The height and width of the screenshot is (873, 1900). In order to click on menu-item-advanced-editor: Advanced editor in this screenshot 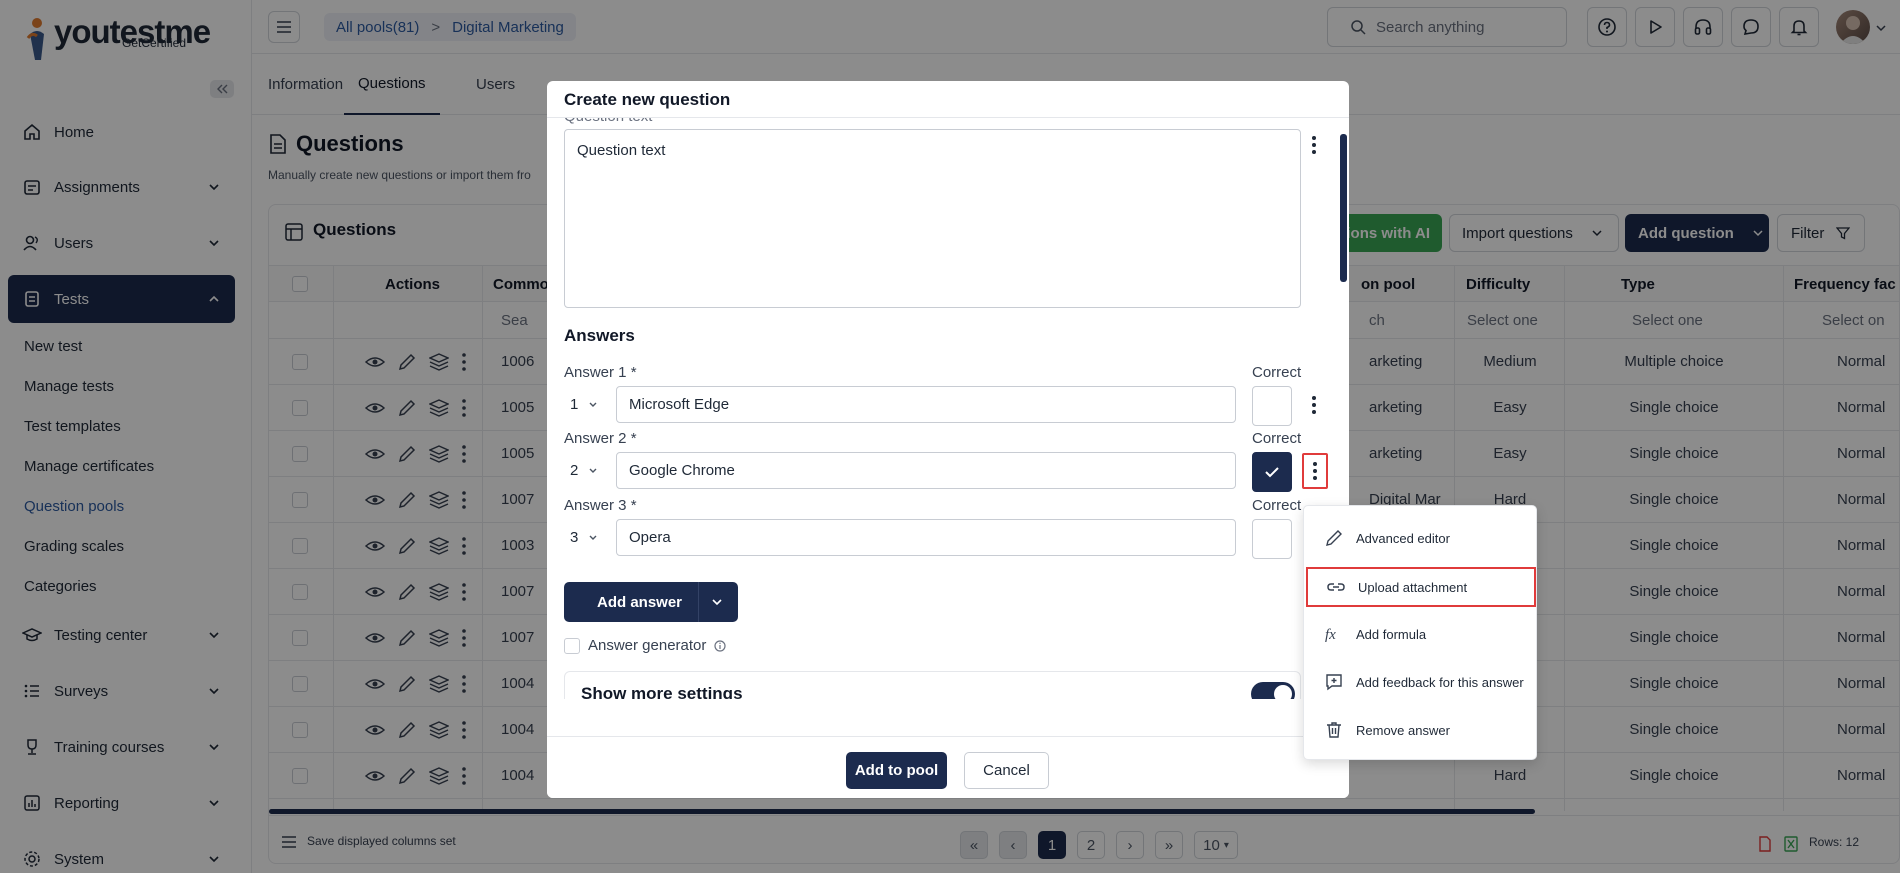, I will do `click(1421, 538)`.